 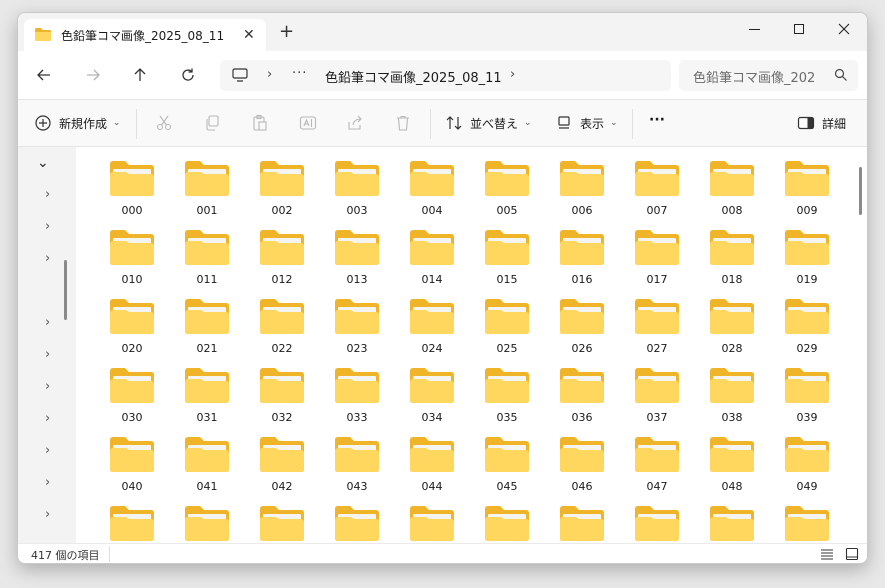 I want to click on minimize-button, so click(x=754, y=29).